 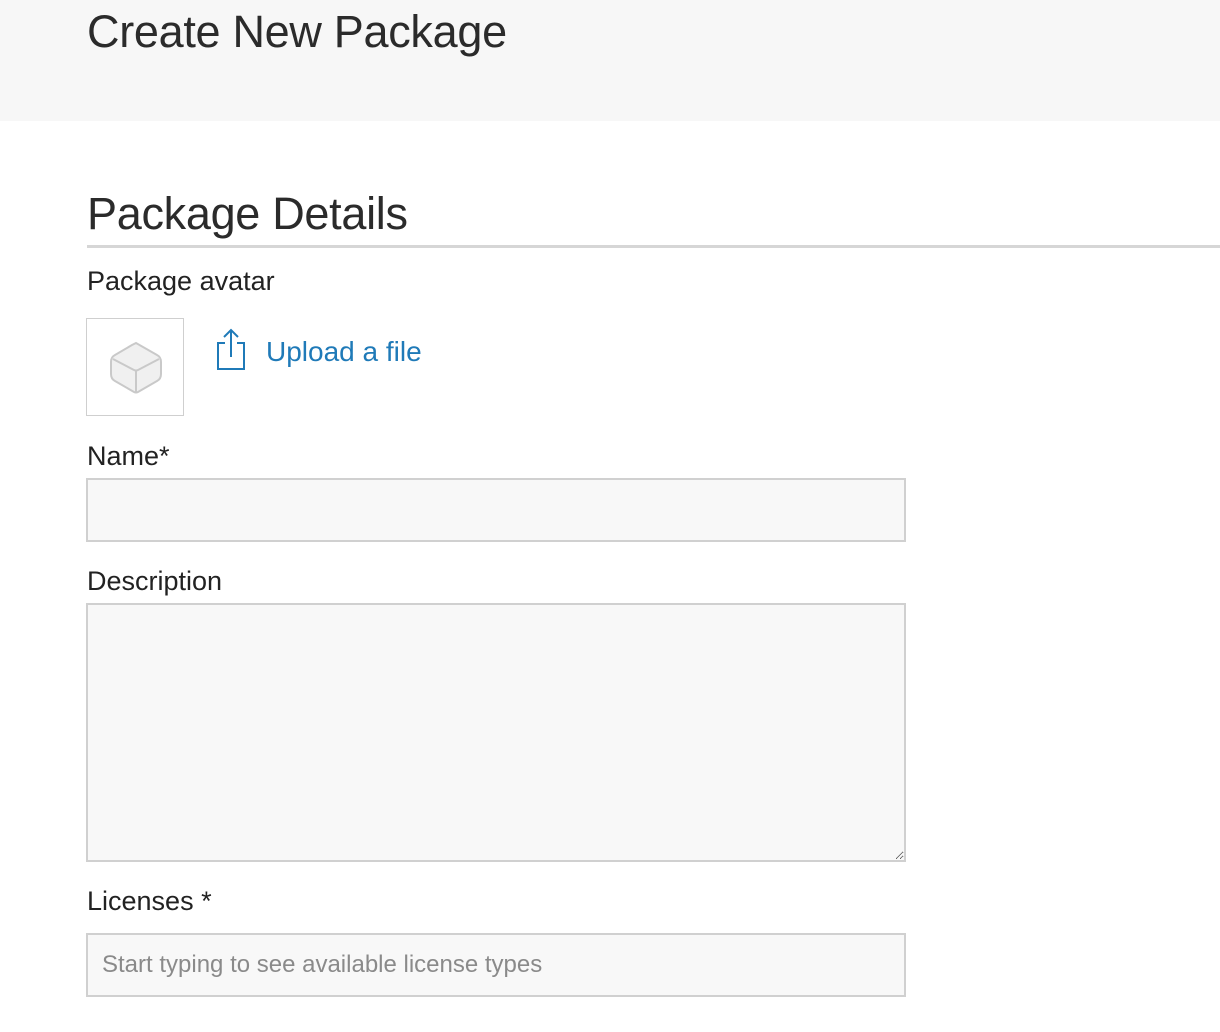 I want to click on avatar-label: Package avatar, so click(x=181, y=281).